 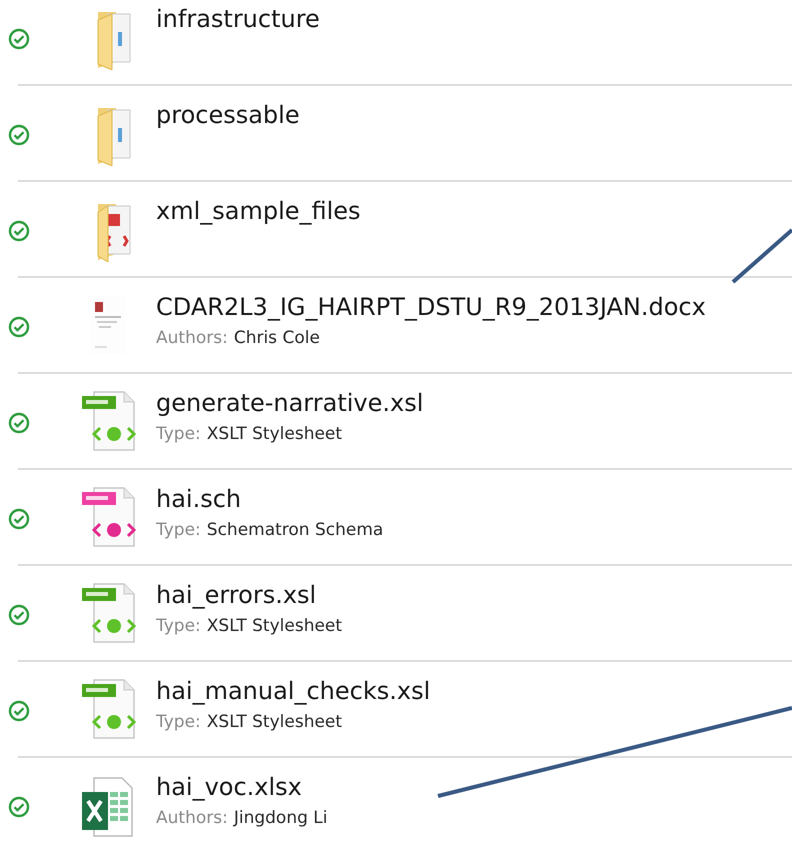 I want to click on file-name: infrastructure, so click(x=238, y=19).